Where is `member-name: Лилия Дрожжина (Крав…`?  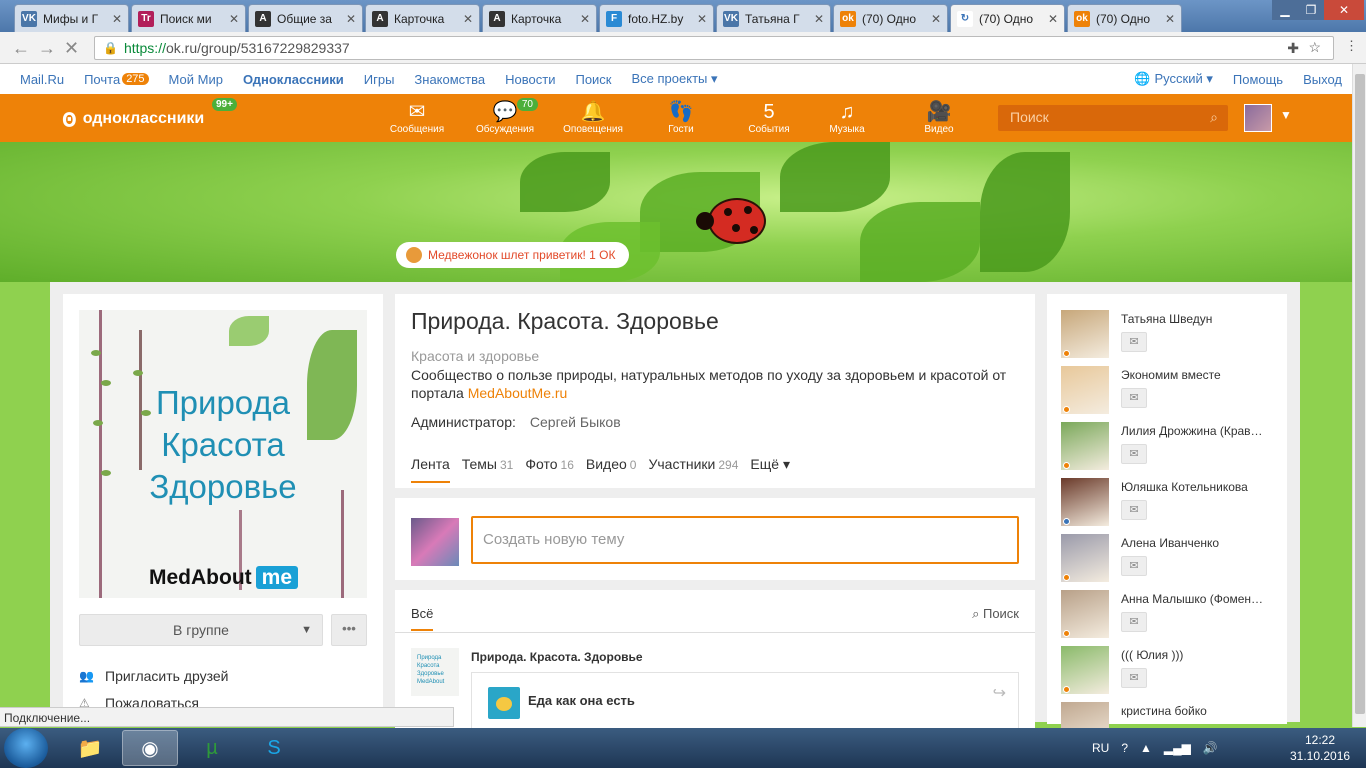
member-name: Лилия Дрожжина (Крав… is located at coordinates (1196, 431).